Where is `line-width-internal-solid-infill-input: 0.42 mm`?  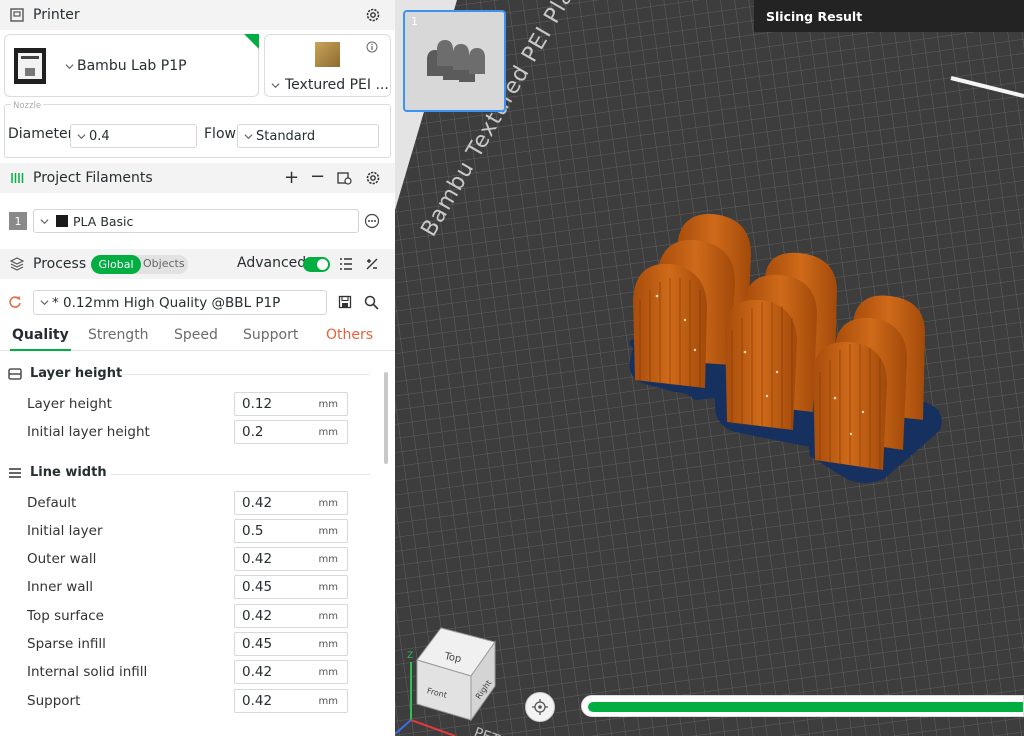
line-width-internal-solid-infill-input: 0.42 mm is located at coordinates (291, 672).